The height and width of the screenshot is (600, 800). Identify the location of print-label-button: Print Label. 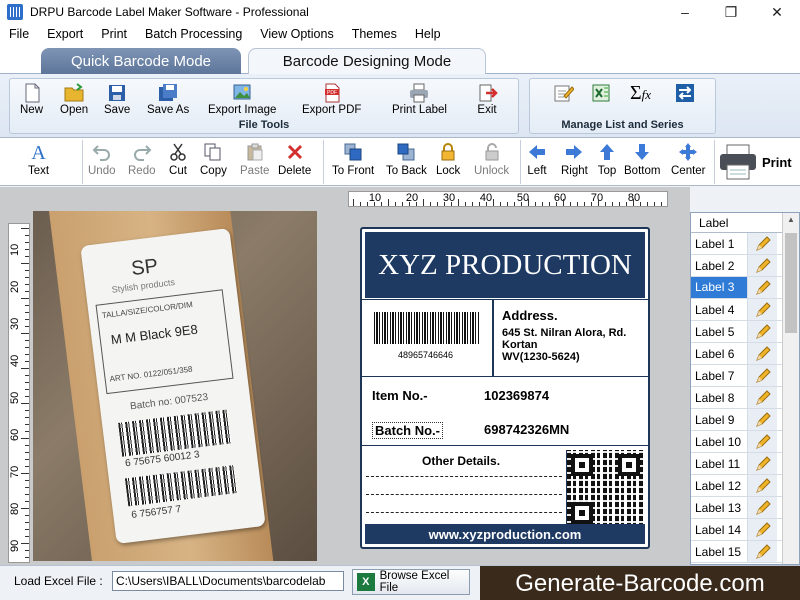
(419, 99).